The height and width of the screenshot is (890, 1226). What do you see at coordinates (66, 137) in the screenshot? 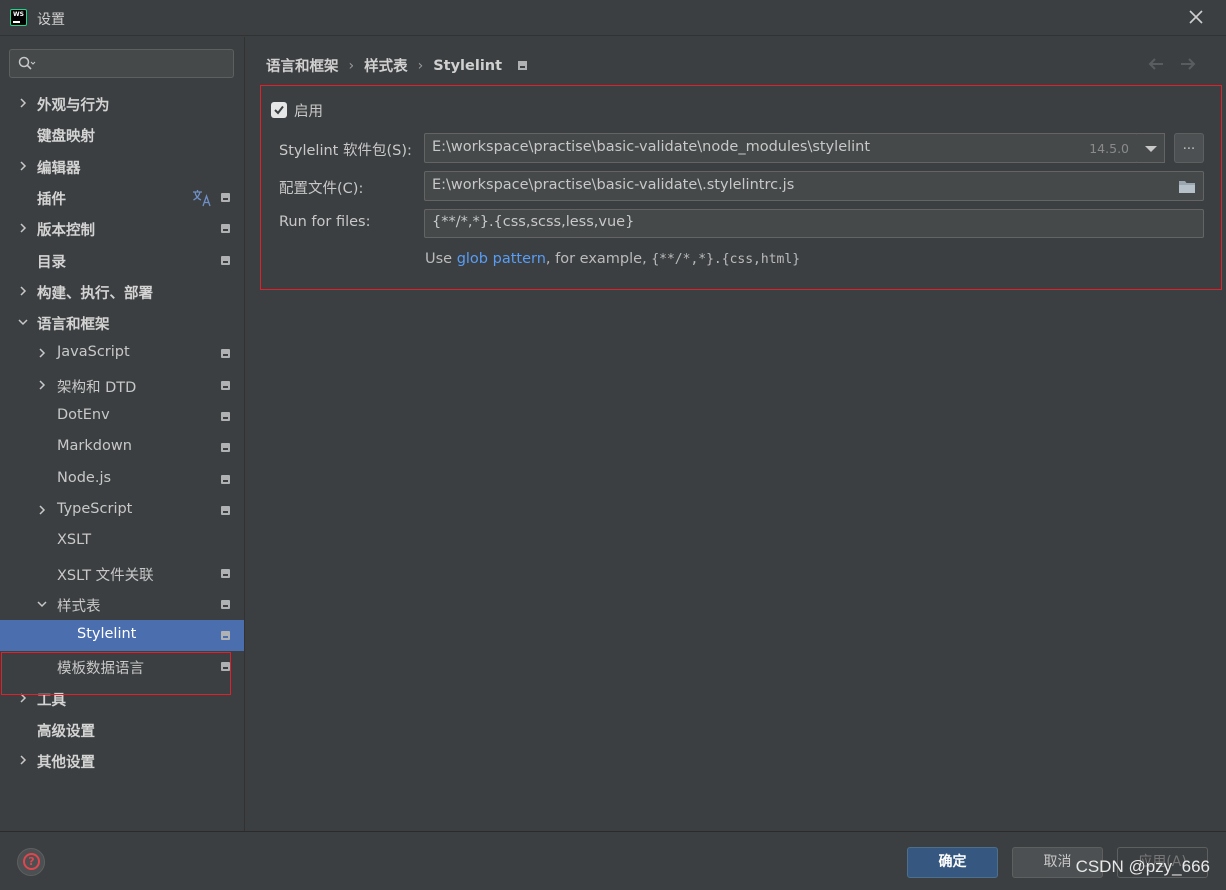
I see `sidebar-item-label: 键盘映射` at bounding box center [66, 137].